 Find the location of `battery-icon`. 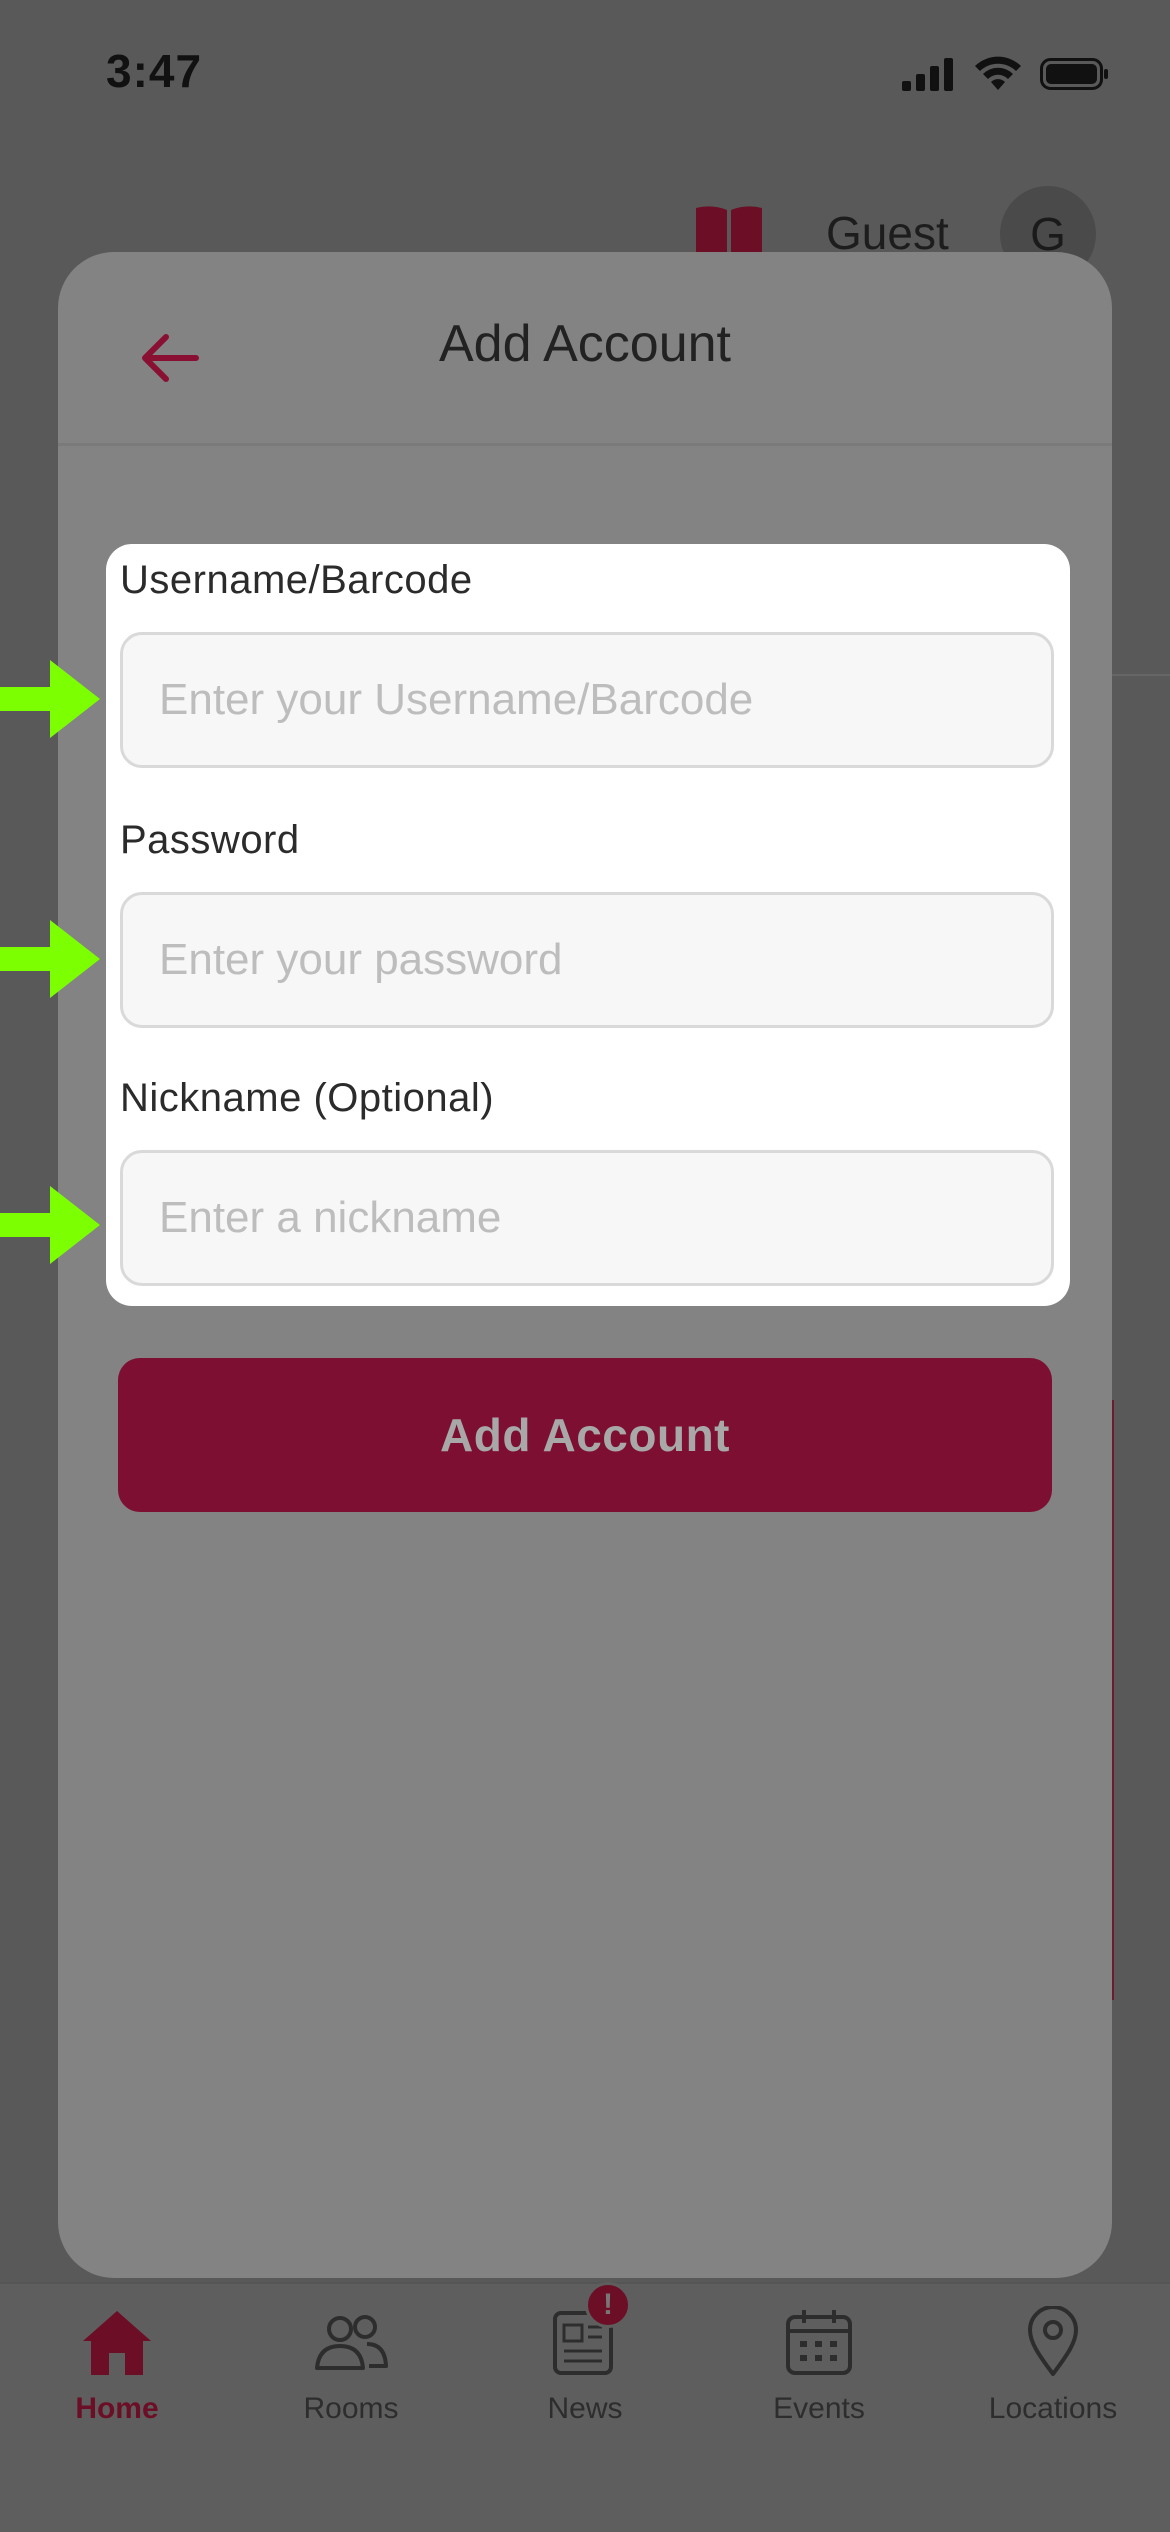

battery-icon is located at coordinates (1074, 74).